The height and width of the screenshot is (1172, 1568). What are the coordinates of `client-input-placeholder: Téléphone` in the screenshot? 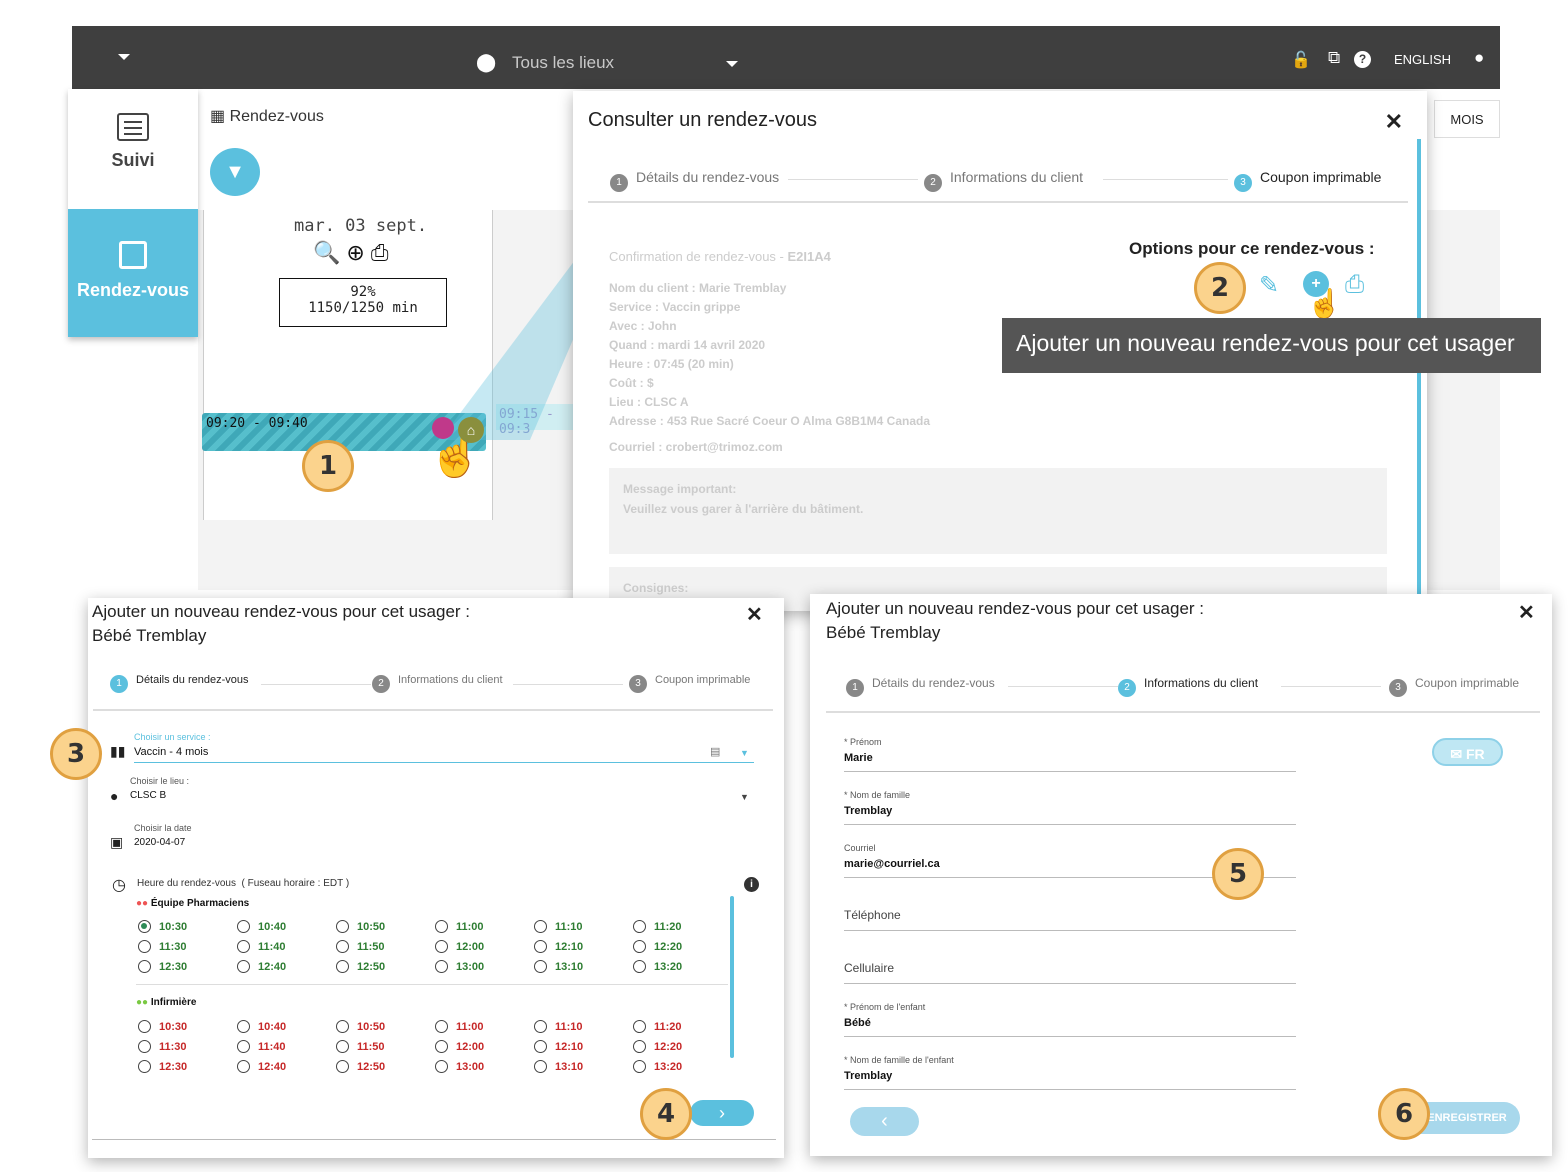 It's located at (872, 915).